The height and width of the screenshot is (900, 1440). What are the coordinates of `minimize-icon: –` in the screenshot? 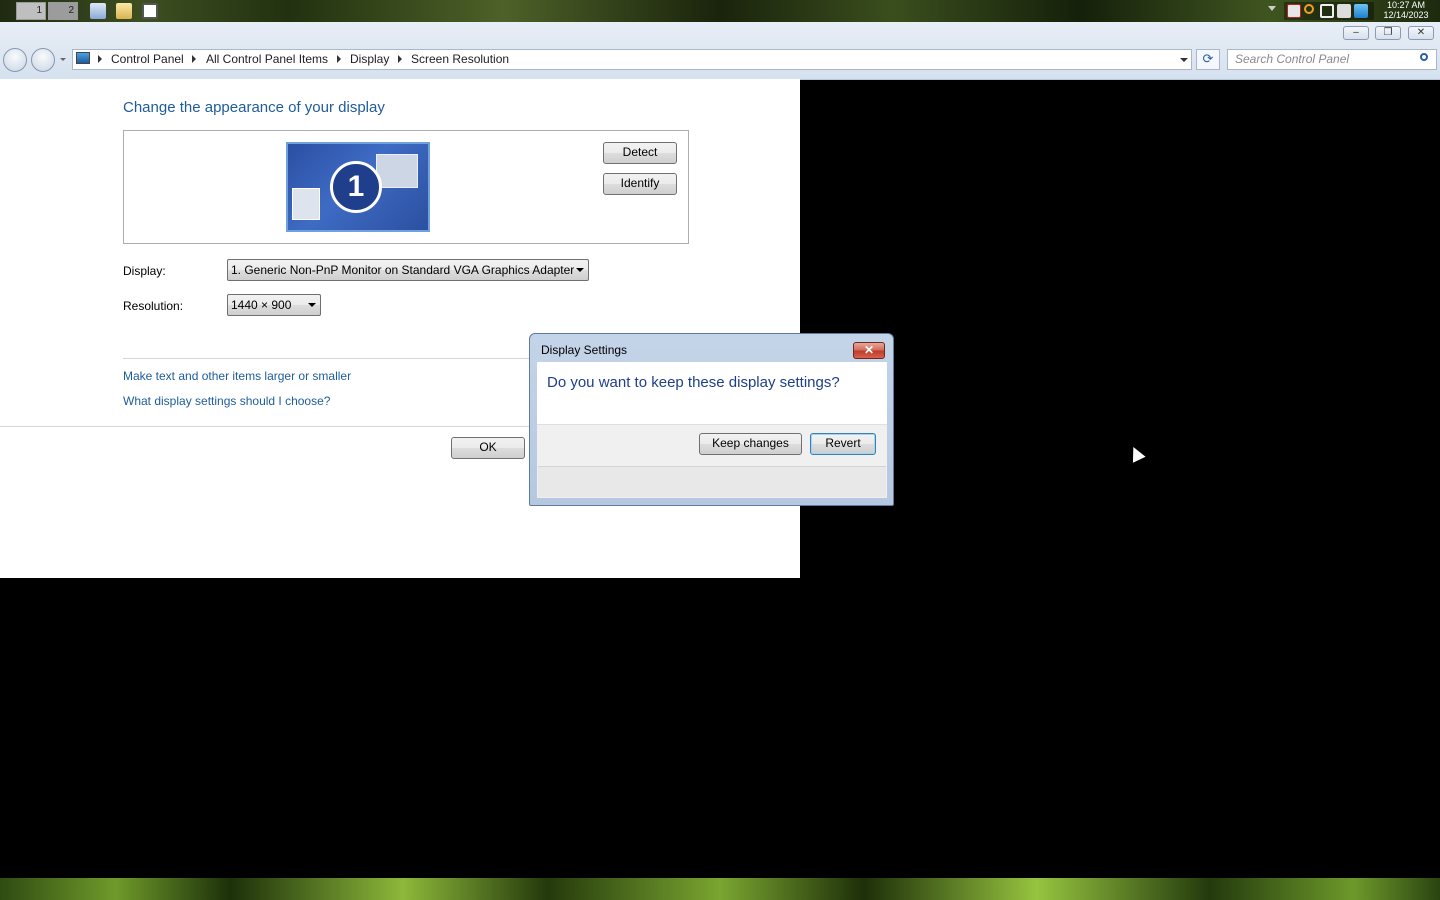 It's located at (1356, 32).